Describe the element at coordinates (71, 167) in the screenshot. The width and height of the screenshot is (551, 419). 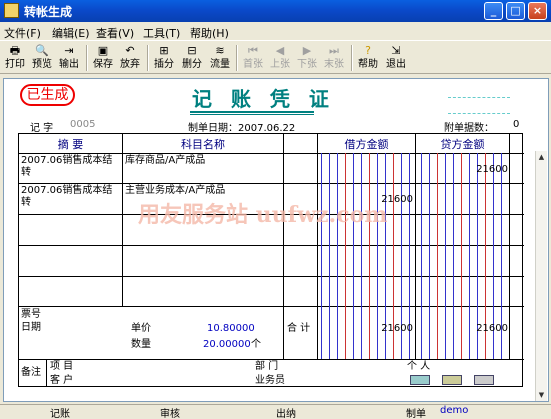
I see `row1-summary: 2007.06销售成本结转` at that location.